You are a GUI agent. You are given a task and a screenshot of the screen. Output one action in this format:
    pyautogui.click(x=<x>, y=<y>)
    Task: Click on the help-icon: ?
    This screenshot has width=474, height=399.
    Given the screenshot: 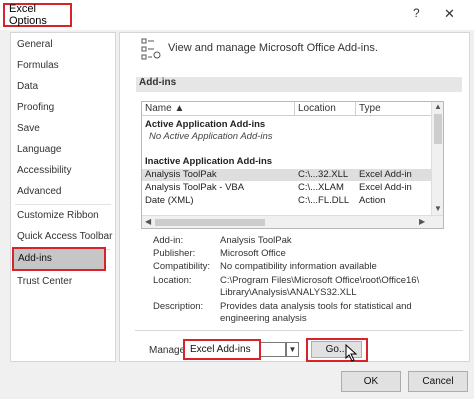 What is the action you would take?
    pyautogui.click(x=416, y=13)
    